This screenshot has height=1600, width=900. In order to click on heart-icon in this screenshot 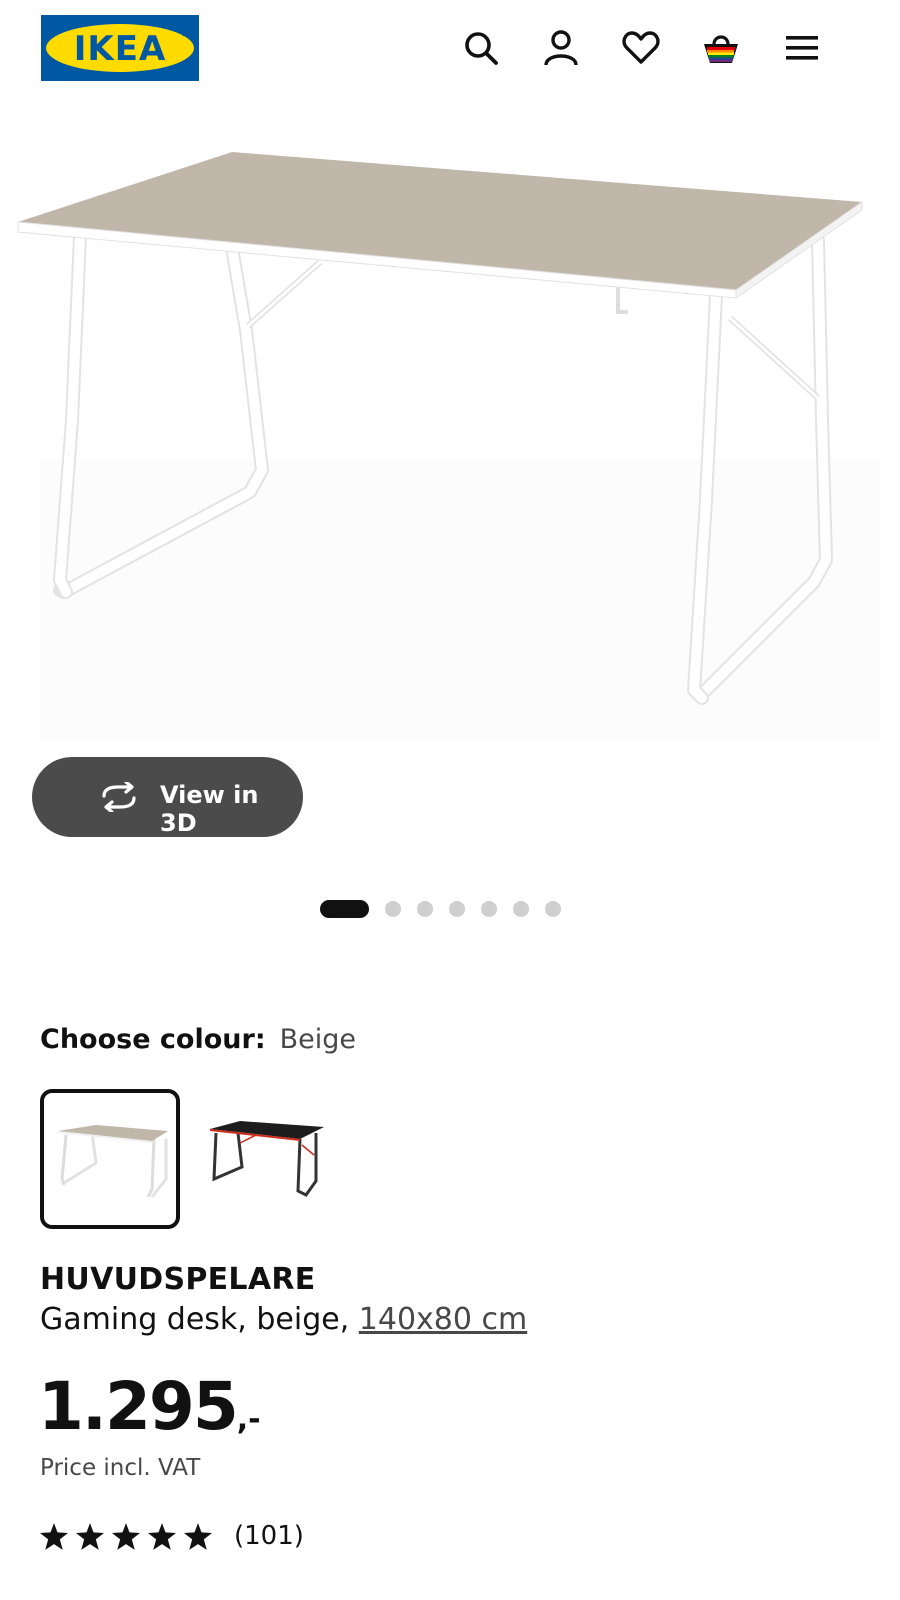, I will do `click(641, 47)`.